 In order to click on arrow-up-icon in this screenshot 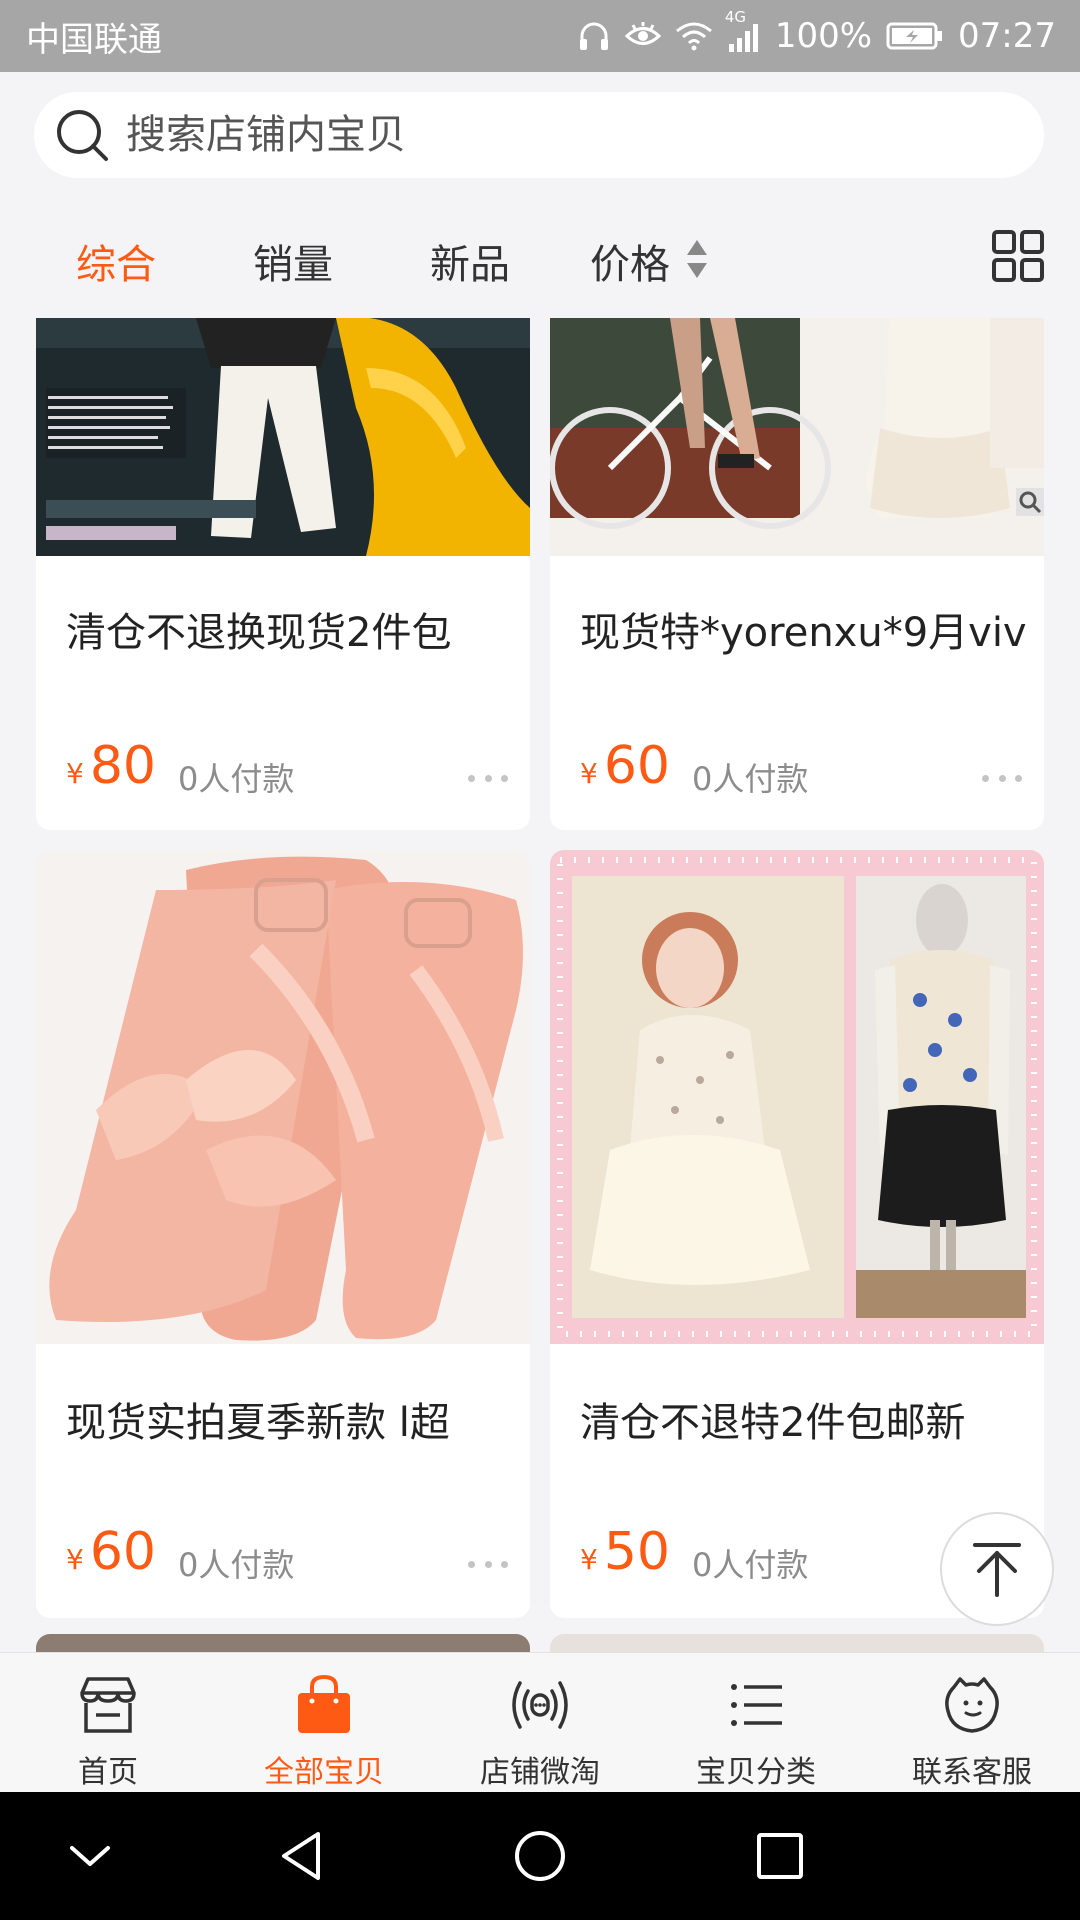, I will do `click(997, 1570)`.